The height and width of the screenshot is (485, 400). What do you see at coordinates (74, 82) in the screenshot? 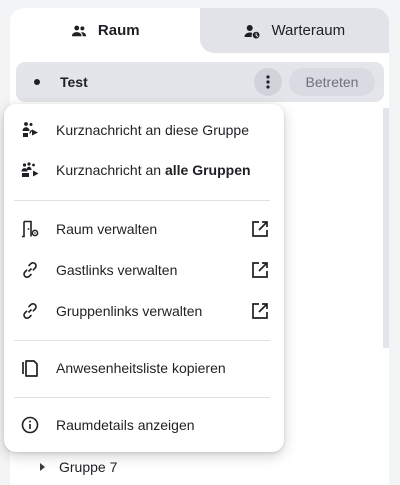
I see `room-name: Test` at bounding box center [74, 82].